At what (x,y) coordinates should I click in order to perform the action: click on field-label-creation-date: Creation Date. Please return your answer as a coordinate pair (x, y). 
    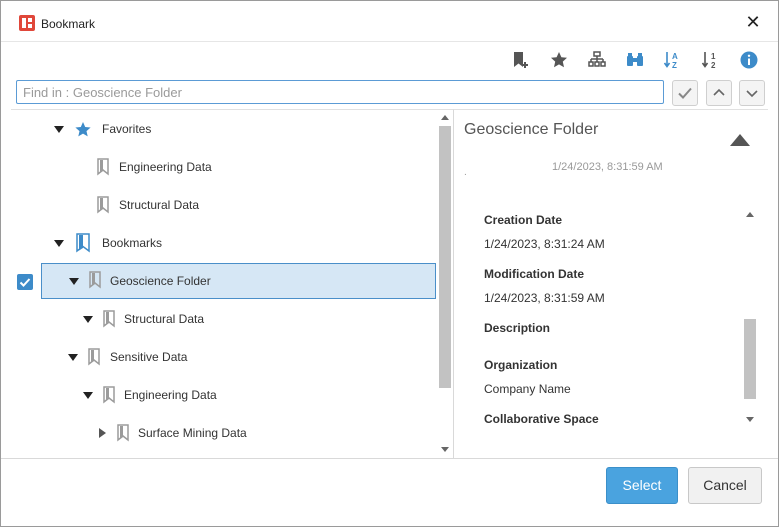
    Looking at the image, I should click on (523, 220).